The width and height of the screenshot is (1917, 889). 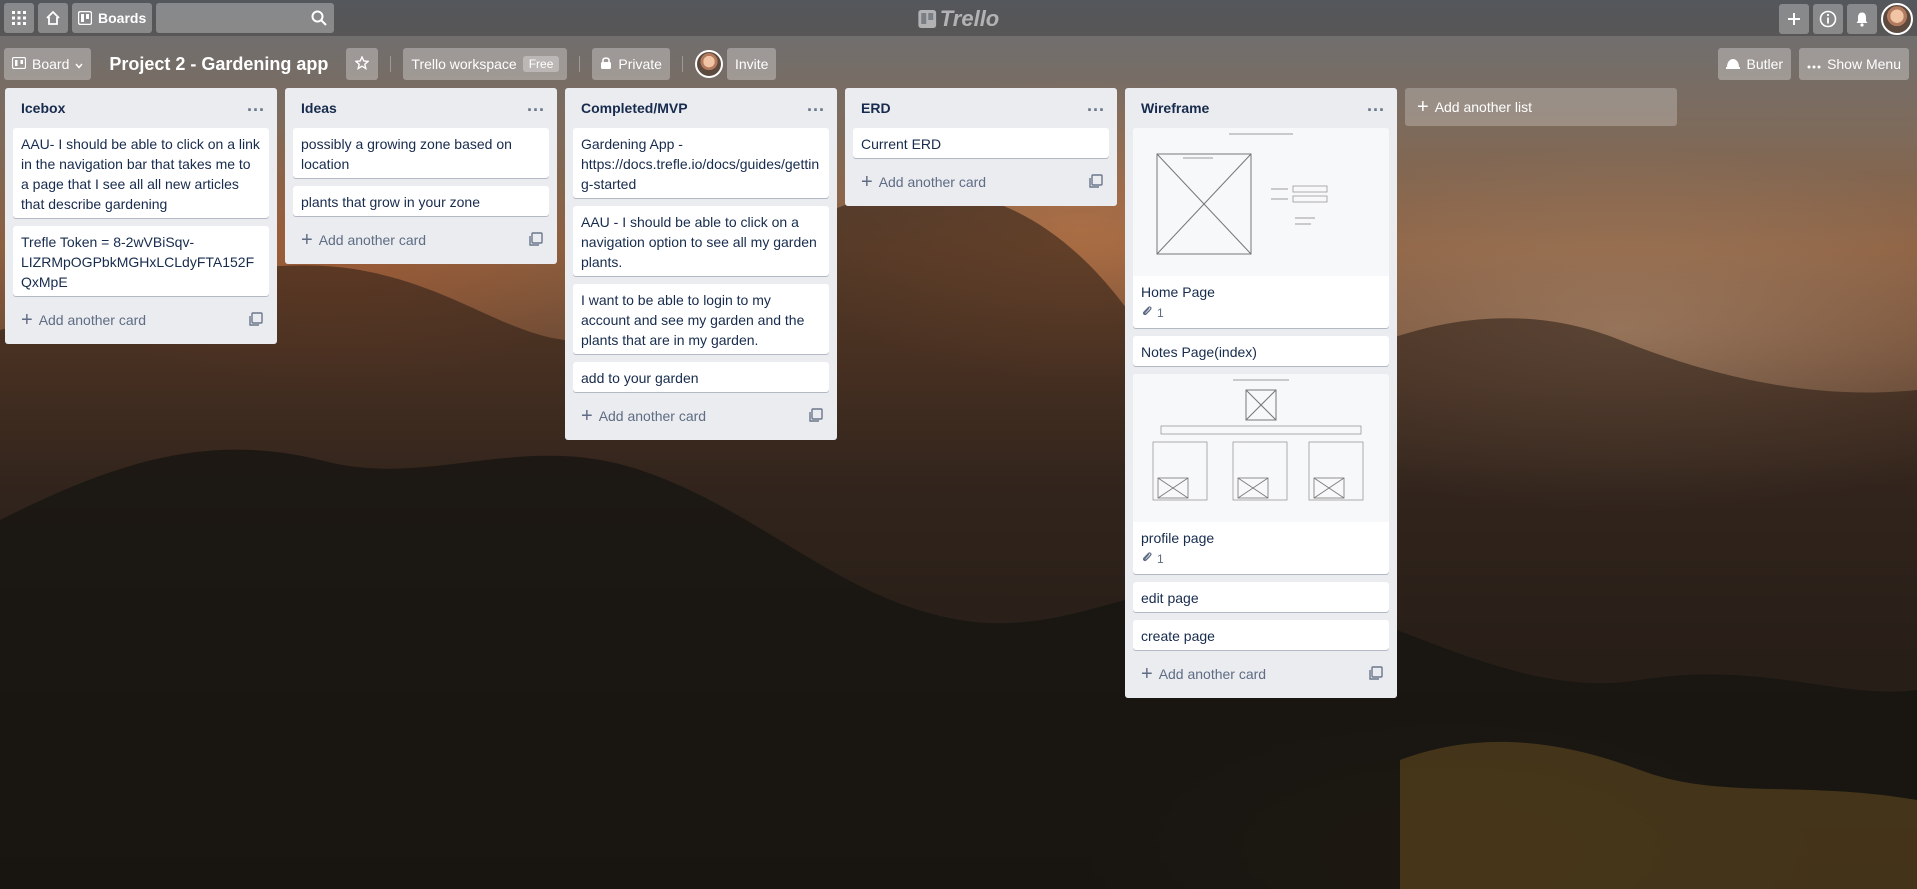 What do you see at coordinates (464, 64) in the screenshot?
I see `workspace-label: Trello workspace` at bounding box center [464, 64].